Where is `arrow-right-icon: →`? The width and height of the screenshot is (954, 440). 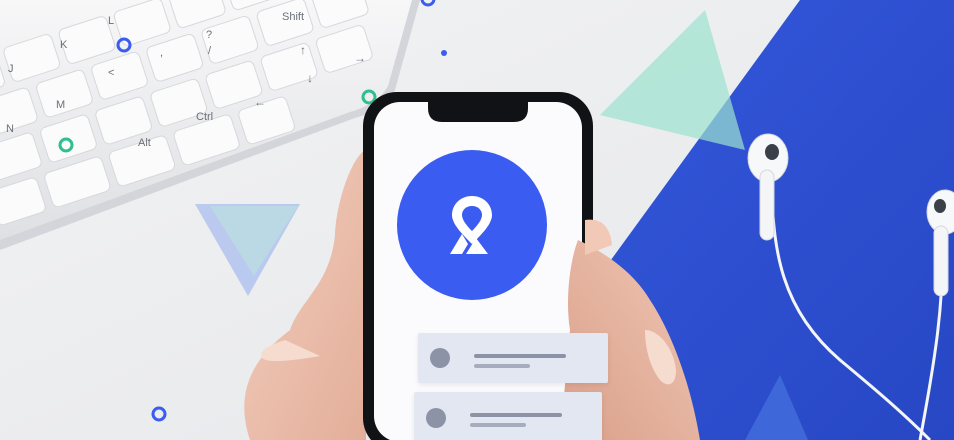 arrow-right-icon: → is located at coordinates (360, 58).